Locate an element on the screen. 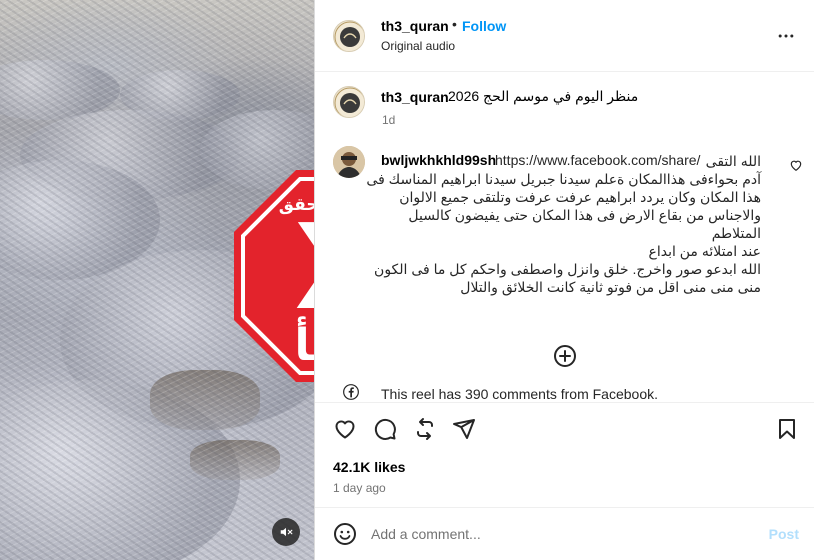  caption-timestamp: 1d is located at coordinates (388, 120).